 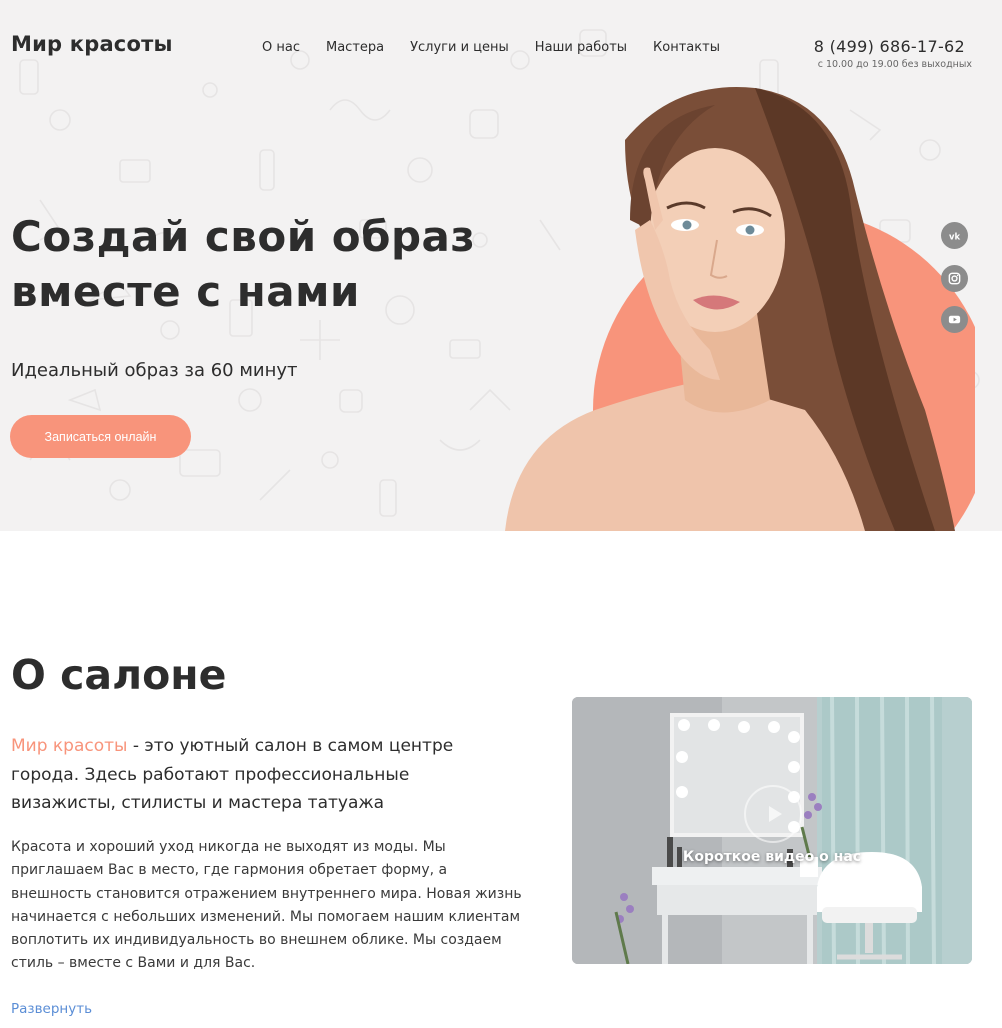 I want to click on working-hours: с 10.00 до 19.00 без выходных, so click(x=894, y=64).